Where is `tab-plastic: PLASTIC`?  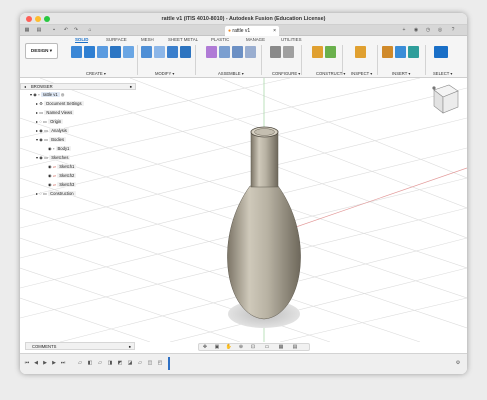 tab-plastic: PLASTIC is located at coordinates (220, 39).